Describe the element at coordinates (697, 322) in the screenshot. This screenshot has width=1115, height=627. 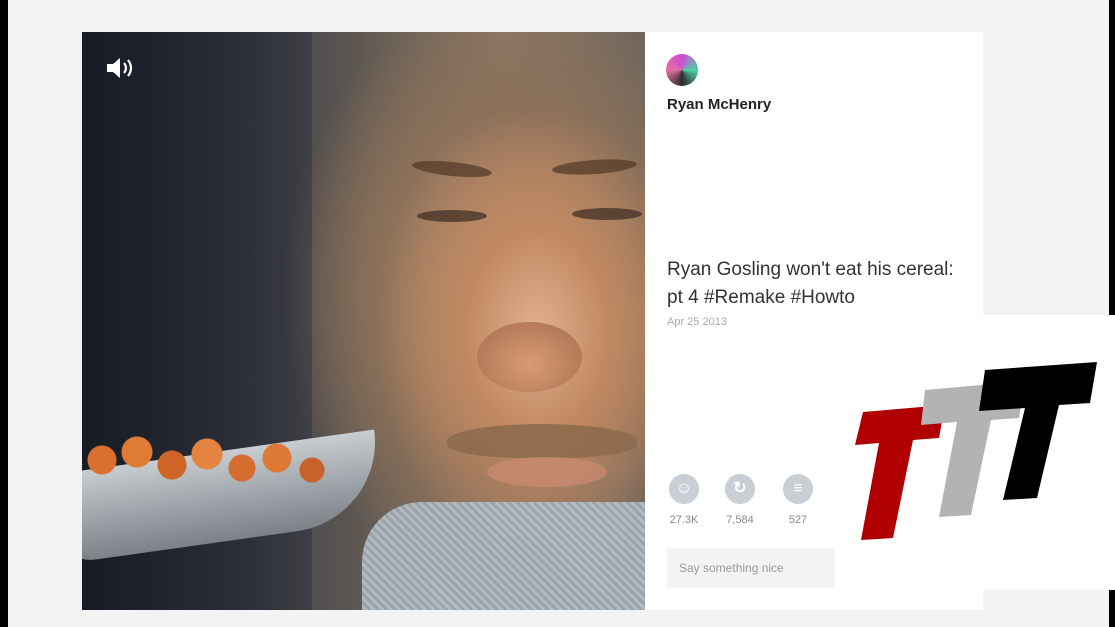
I see `post-date: Apr 25 2013` at that location.